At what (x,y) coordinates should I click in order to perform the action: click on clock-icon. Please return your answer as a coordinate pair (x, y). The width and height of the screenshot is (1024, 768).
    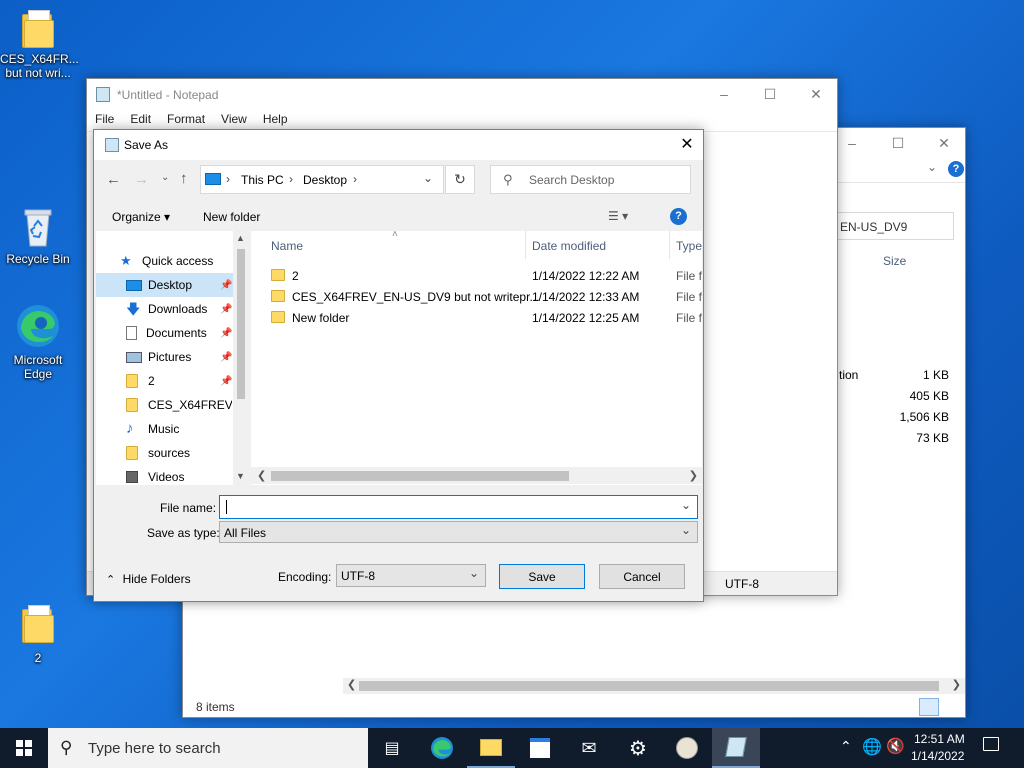
    Looking at the image, I should click on (687, 748).